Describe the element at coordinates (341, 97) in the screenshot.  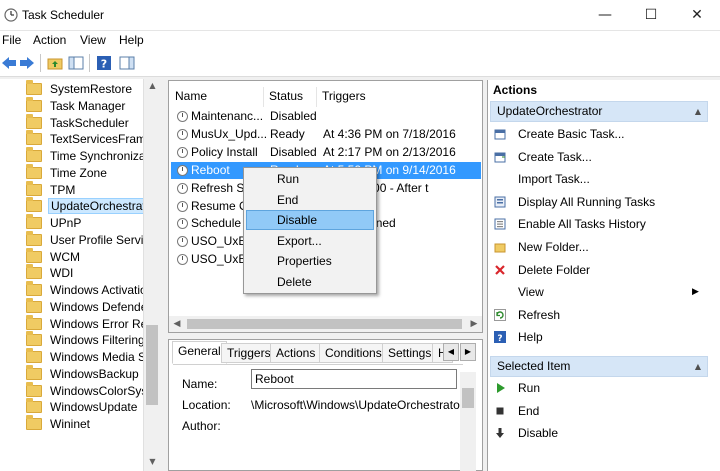
I see `column-header-triggers: Triggers` at that location.